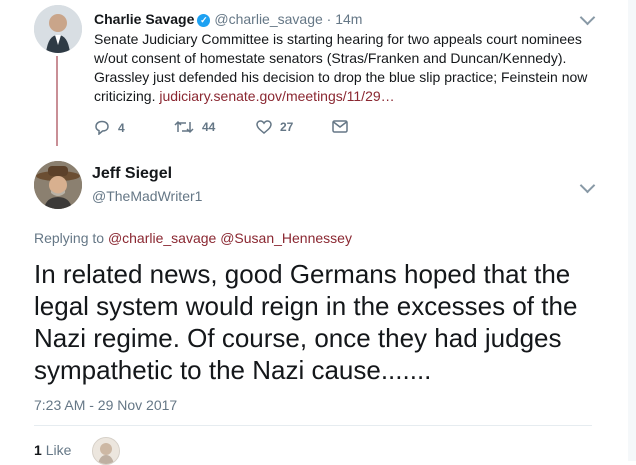 The height and width of the screenshot is (465, 636). I want to click on parent-author-row: Charlie Savage ✓ @charlie_savage · 14m, so click(228, 19).